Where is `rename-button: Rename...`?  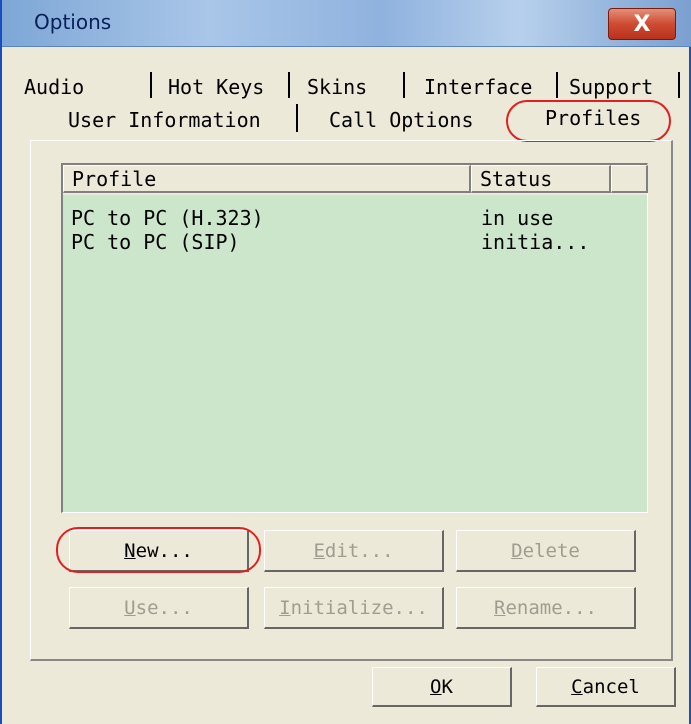 rename-button: Rename... is located at coordinates (546, 608).